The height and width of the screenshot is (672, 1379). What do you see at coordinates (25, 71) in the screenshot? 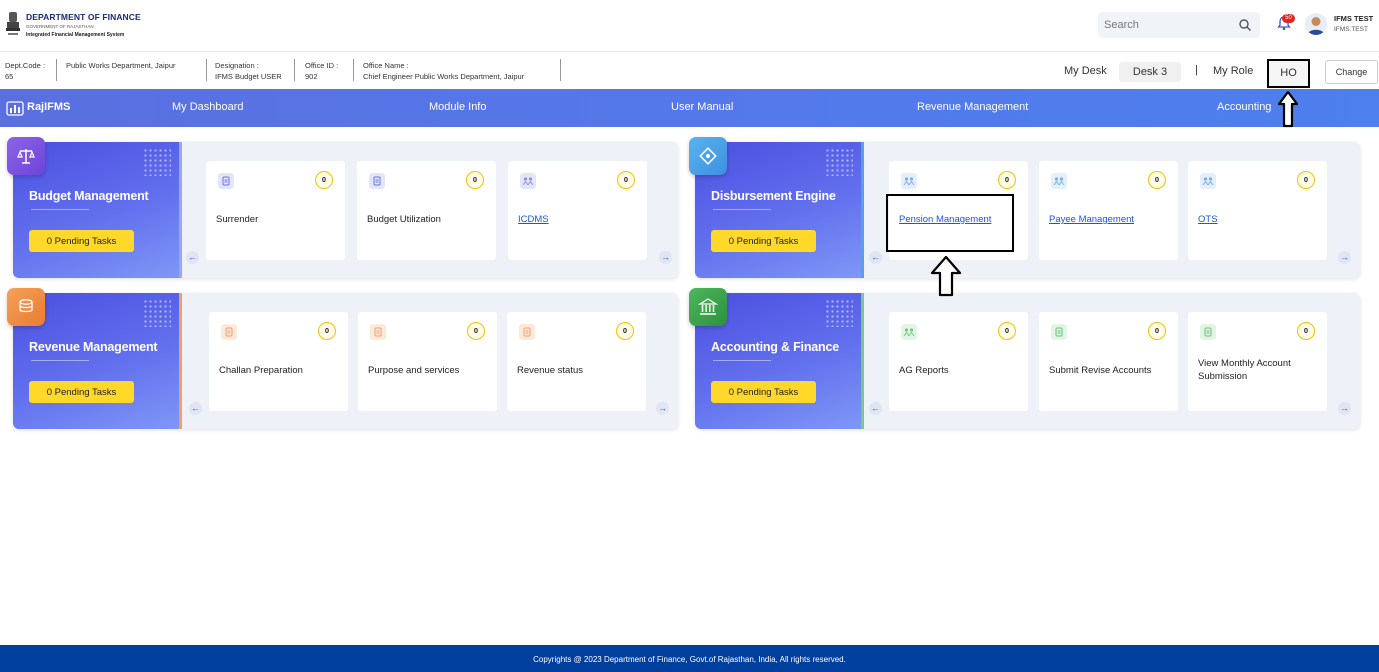
I see `dept-code-field: Dept.Code : 65` at bounding box center [25, 71].